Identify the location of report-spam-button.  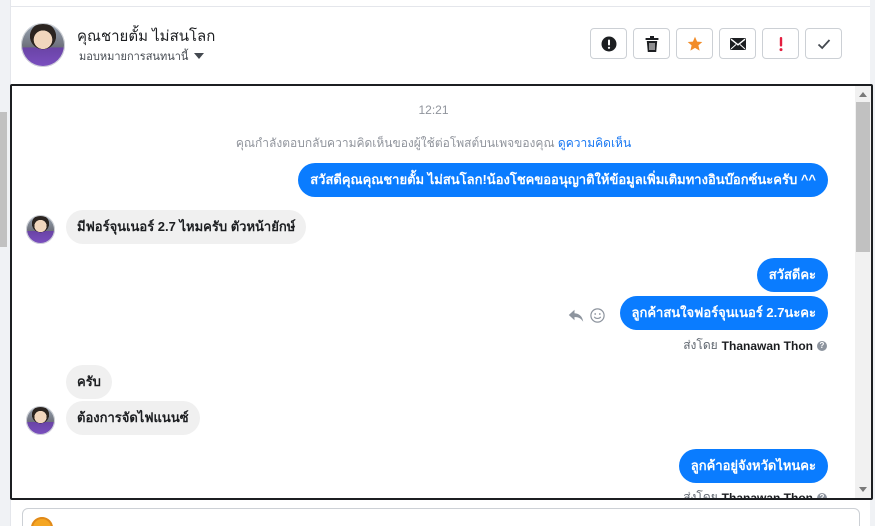
(608, 43).